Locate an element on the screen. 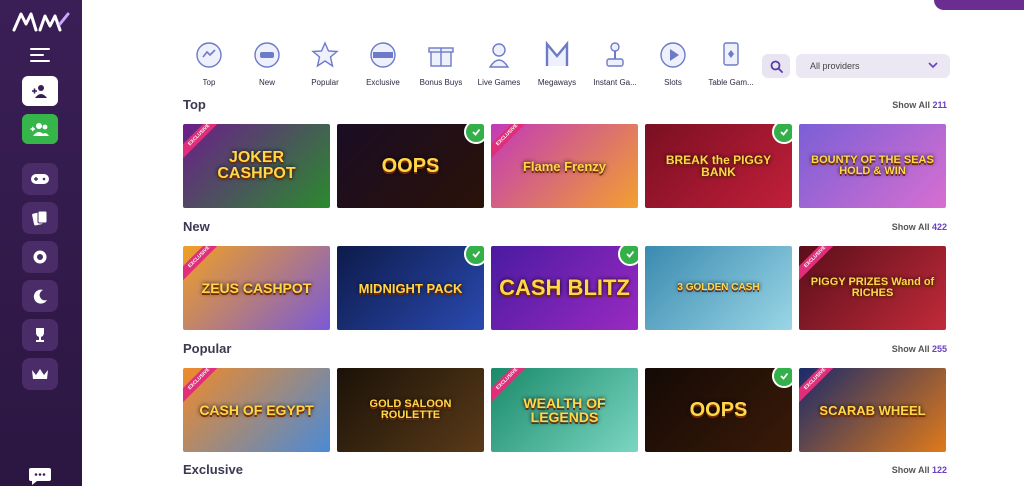 This screenshot has width=1024, height=486. search-button is located at coordinates (776, 66).